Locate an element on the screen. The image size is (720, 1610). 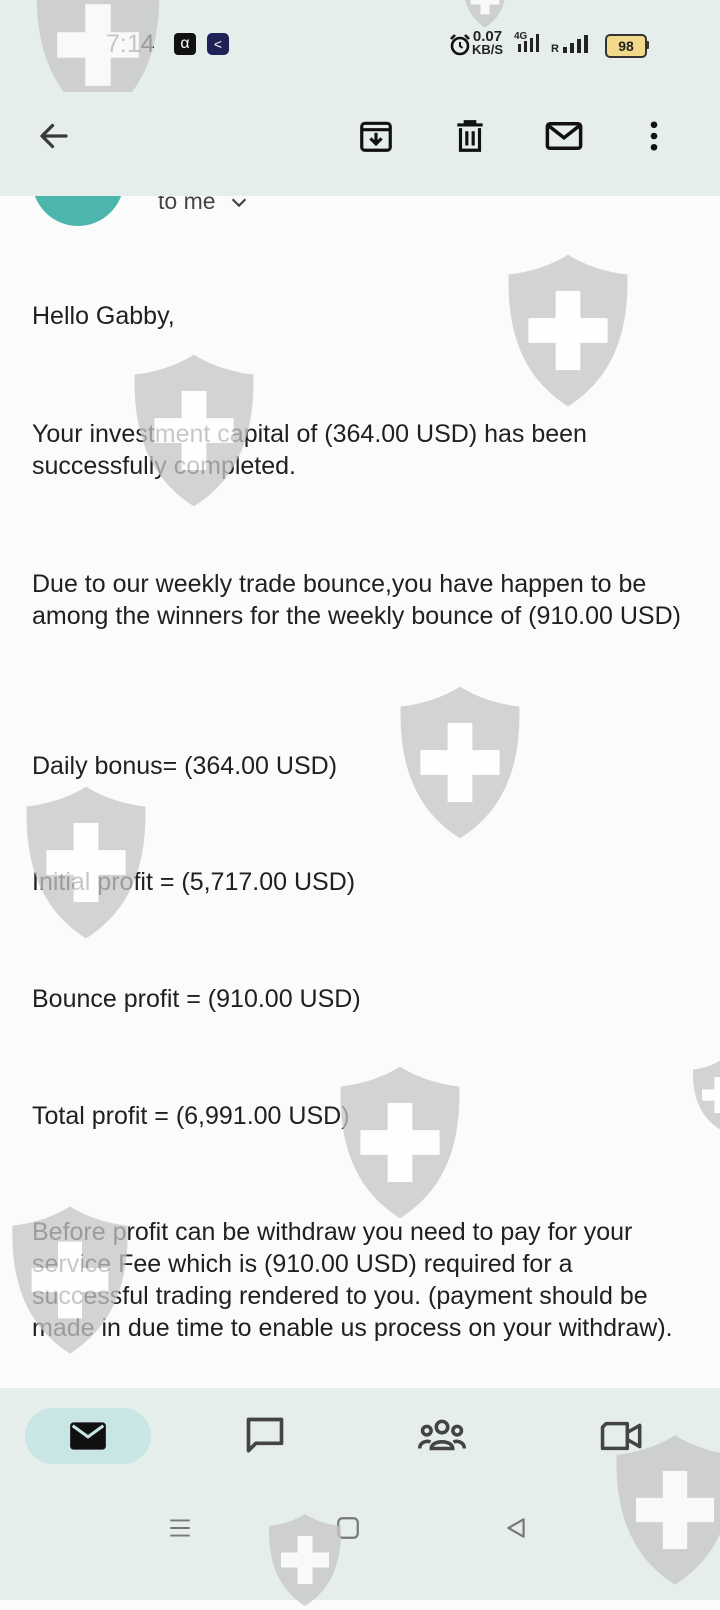
back-icon is located at coordinates (516, 1528).